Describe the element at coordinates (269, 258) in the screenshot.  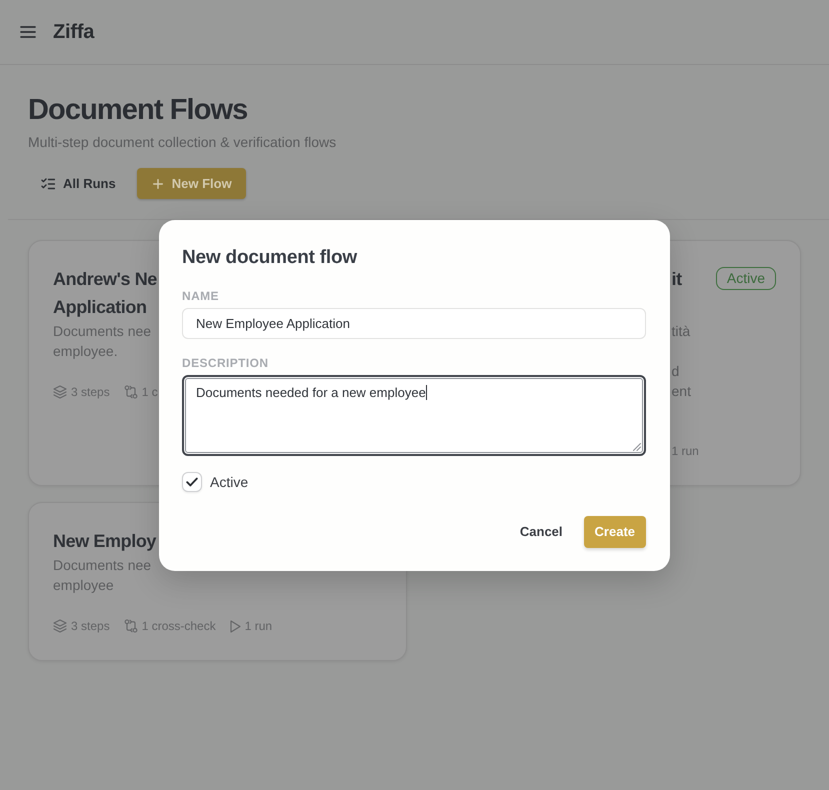
I see `dialog-title: New document flow` at that location.